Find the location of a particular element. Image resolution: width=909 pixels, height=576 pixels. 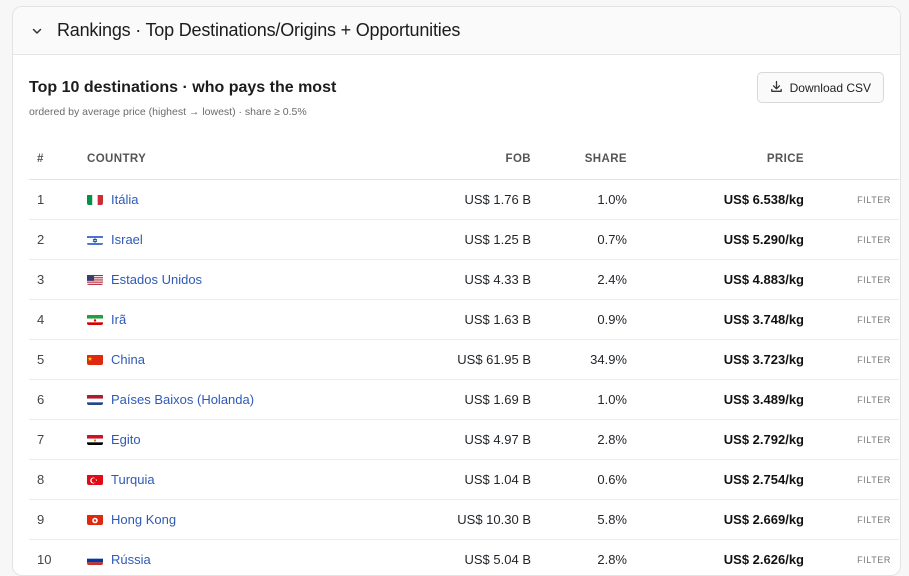

rank-cell: 7 is located at coordinates (53, 440).